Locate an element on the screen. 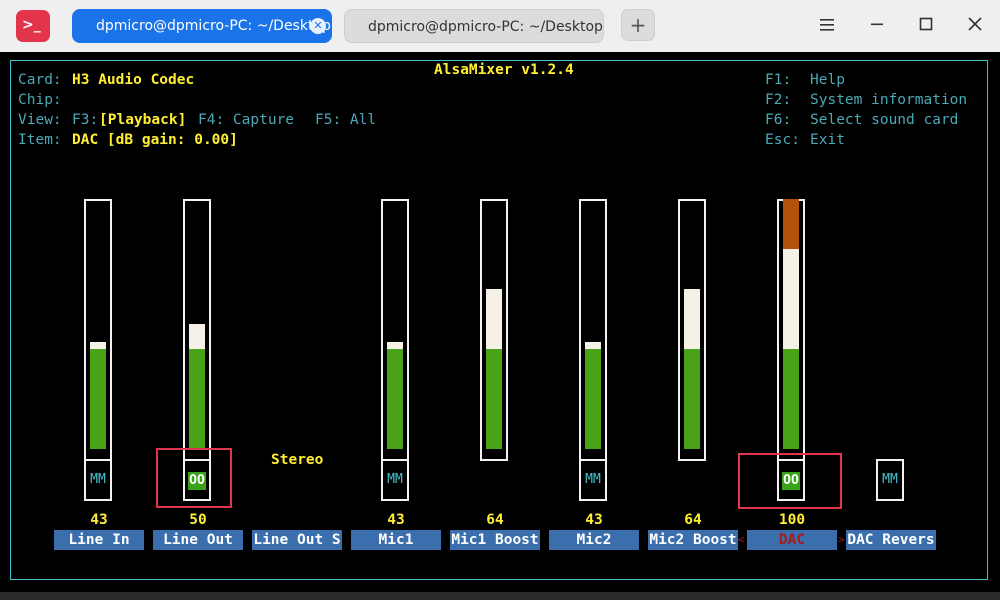  control-name: Mic2 Boost is located at coordinates (693, 540).